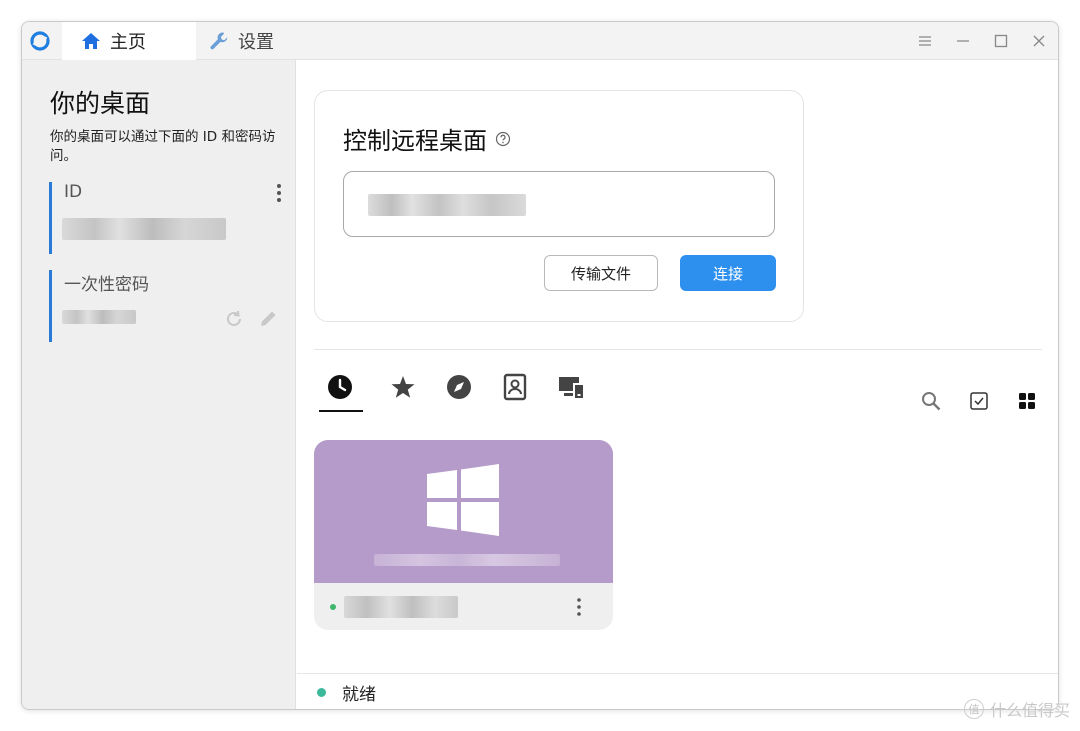 The height and width of the screenshot is (731, 1080). Describe the element at coordinates (982, 41) in the screenshot. I see `window-controls` at that location.